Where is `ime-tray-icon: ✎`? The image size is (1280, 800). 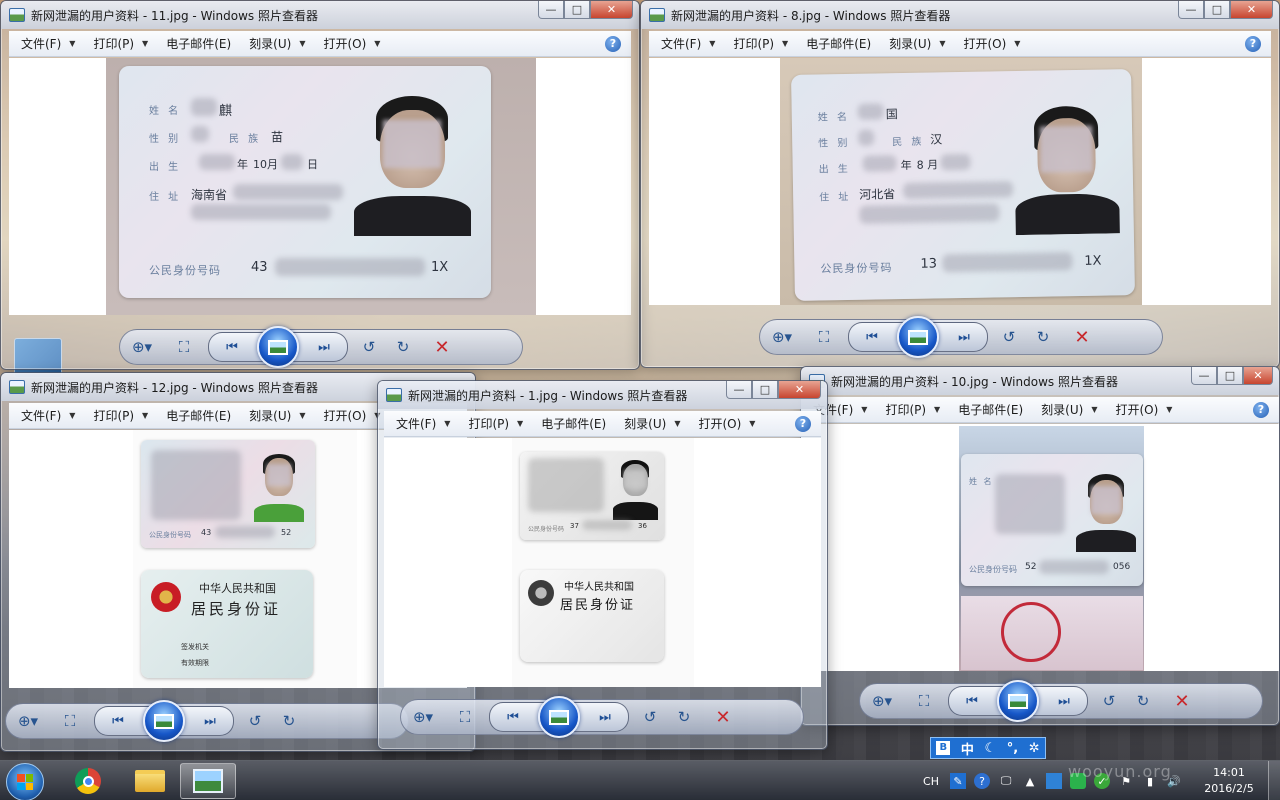
ime-tray-icon: ✎ is located at coordinates (958, 781).